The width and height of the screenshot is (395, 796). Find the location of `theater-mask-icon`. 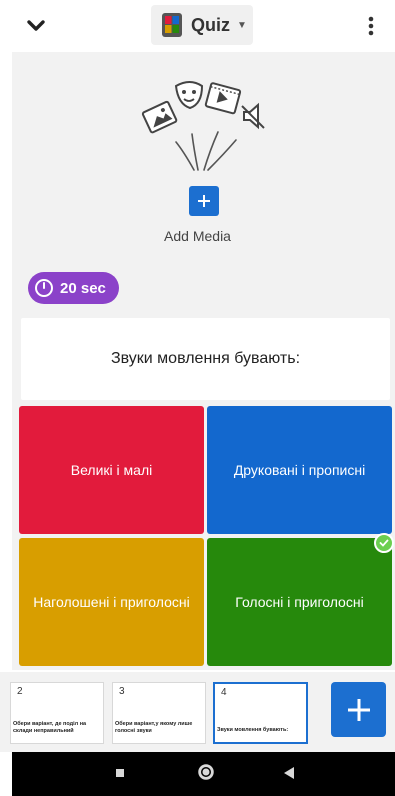

theater-mask-icon is located at coordinates (189, 95).